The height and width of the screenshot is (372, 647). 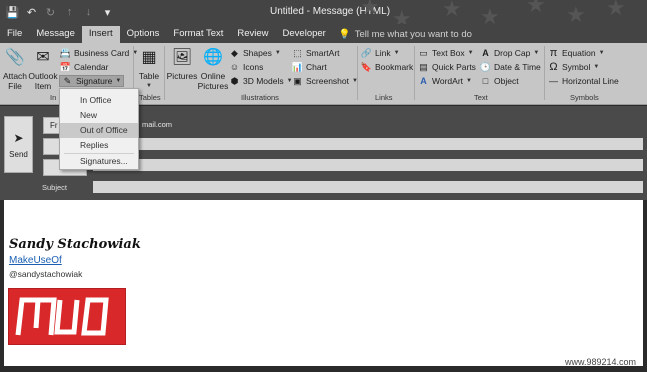 I want to click on screenshot-button: ▣ Screenshot ▼, so click(x=325, y=81).